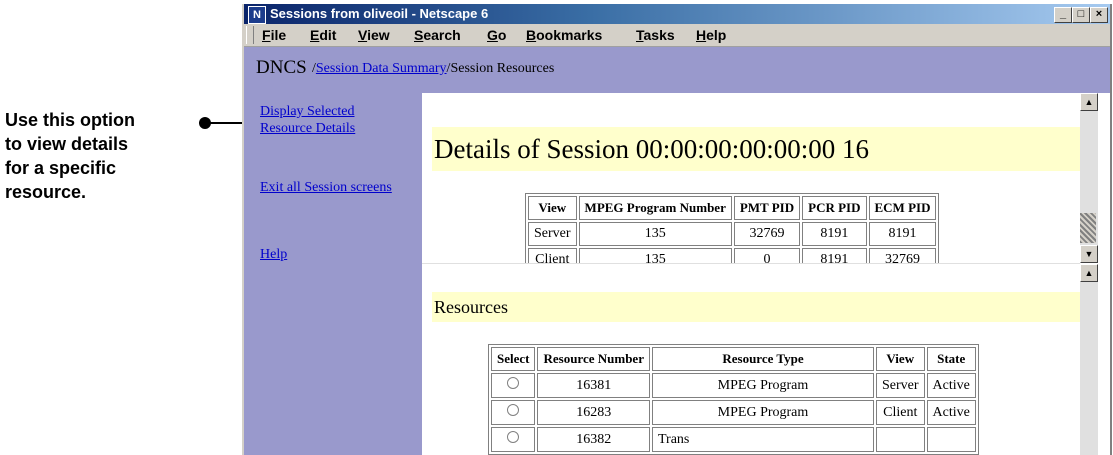 This screenshot has height=455, width=1113. What do you see at coordinates (61, 168) in the screenshot?
I see `callout-line-3: for a specific` at bounding box center [61, 168].